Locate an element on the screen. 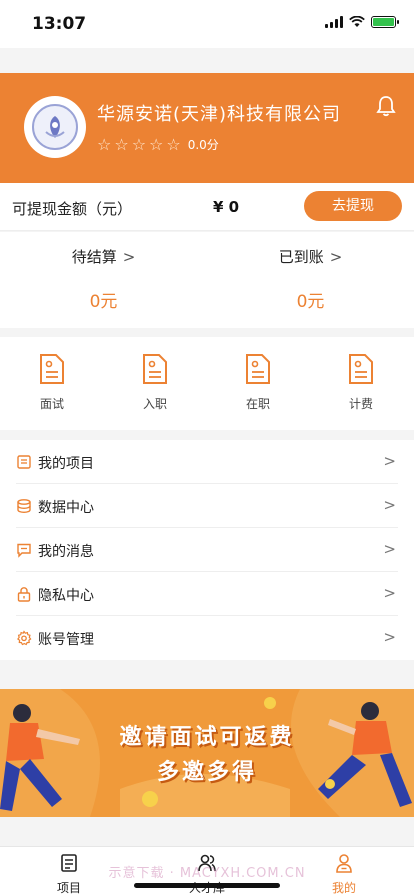  withdraw-button: 去提现 is located at coordinates (353, 206).